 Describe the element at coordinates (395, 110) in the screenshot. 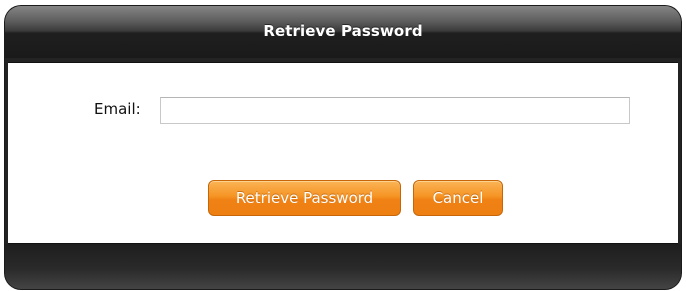

I see `email-field` at that location.